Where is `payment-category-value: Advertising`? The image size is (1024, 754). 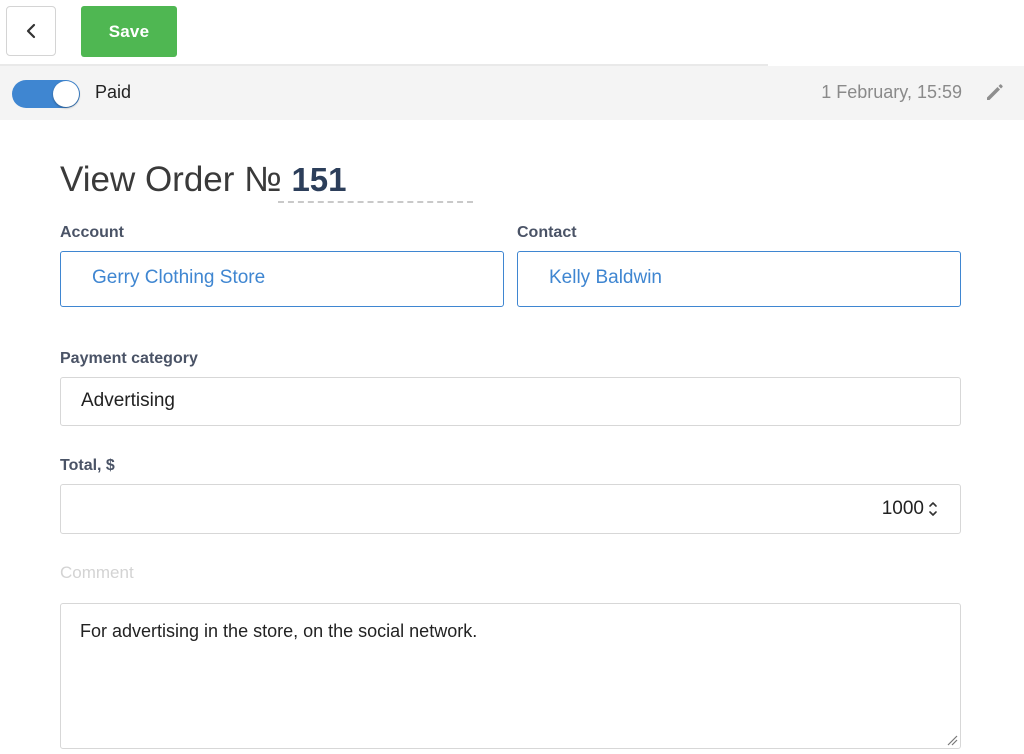 payment-category-value: Advertising is located at coordinates (128, 400).